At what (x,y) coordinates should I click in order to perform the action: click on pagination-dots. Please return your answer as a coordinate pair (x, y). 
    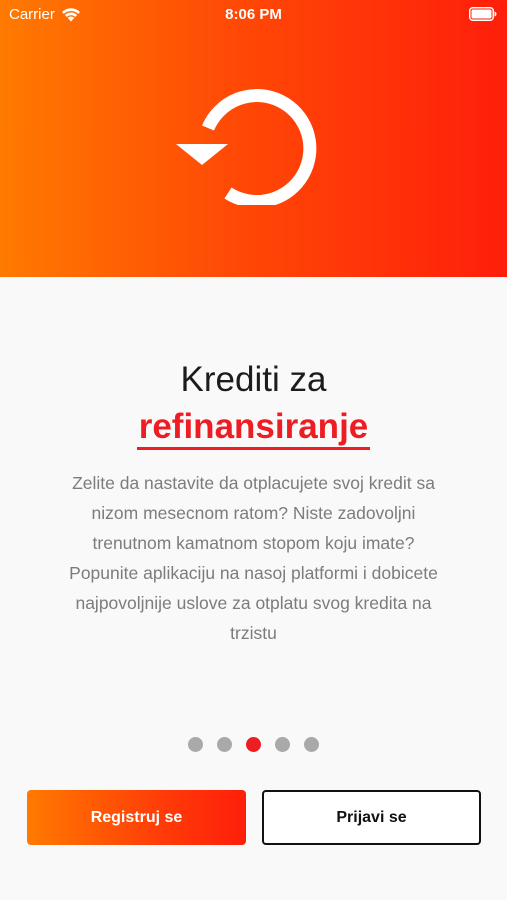
    Looking at the image, I should click on (253, 744).